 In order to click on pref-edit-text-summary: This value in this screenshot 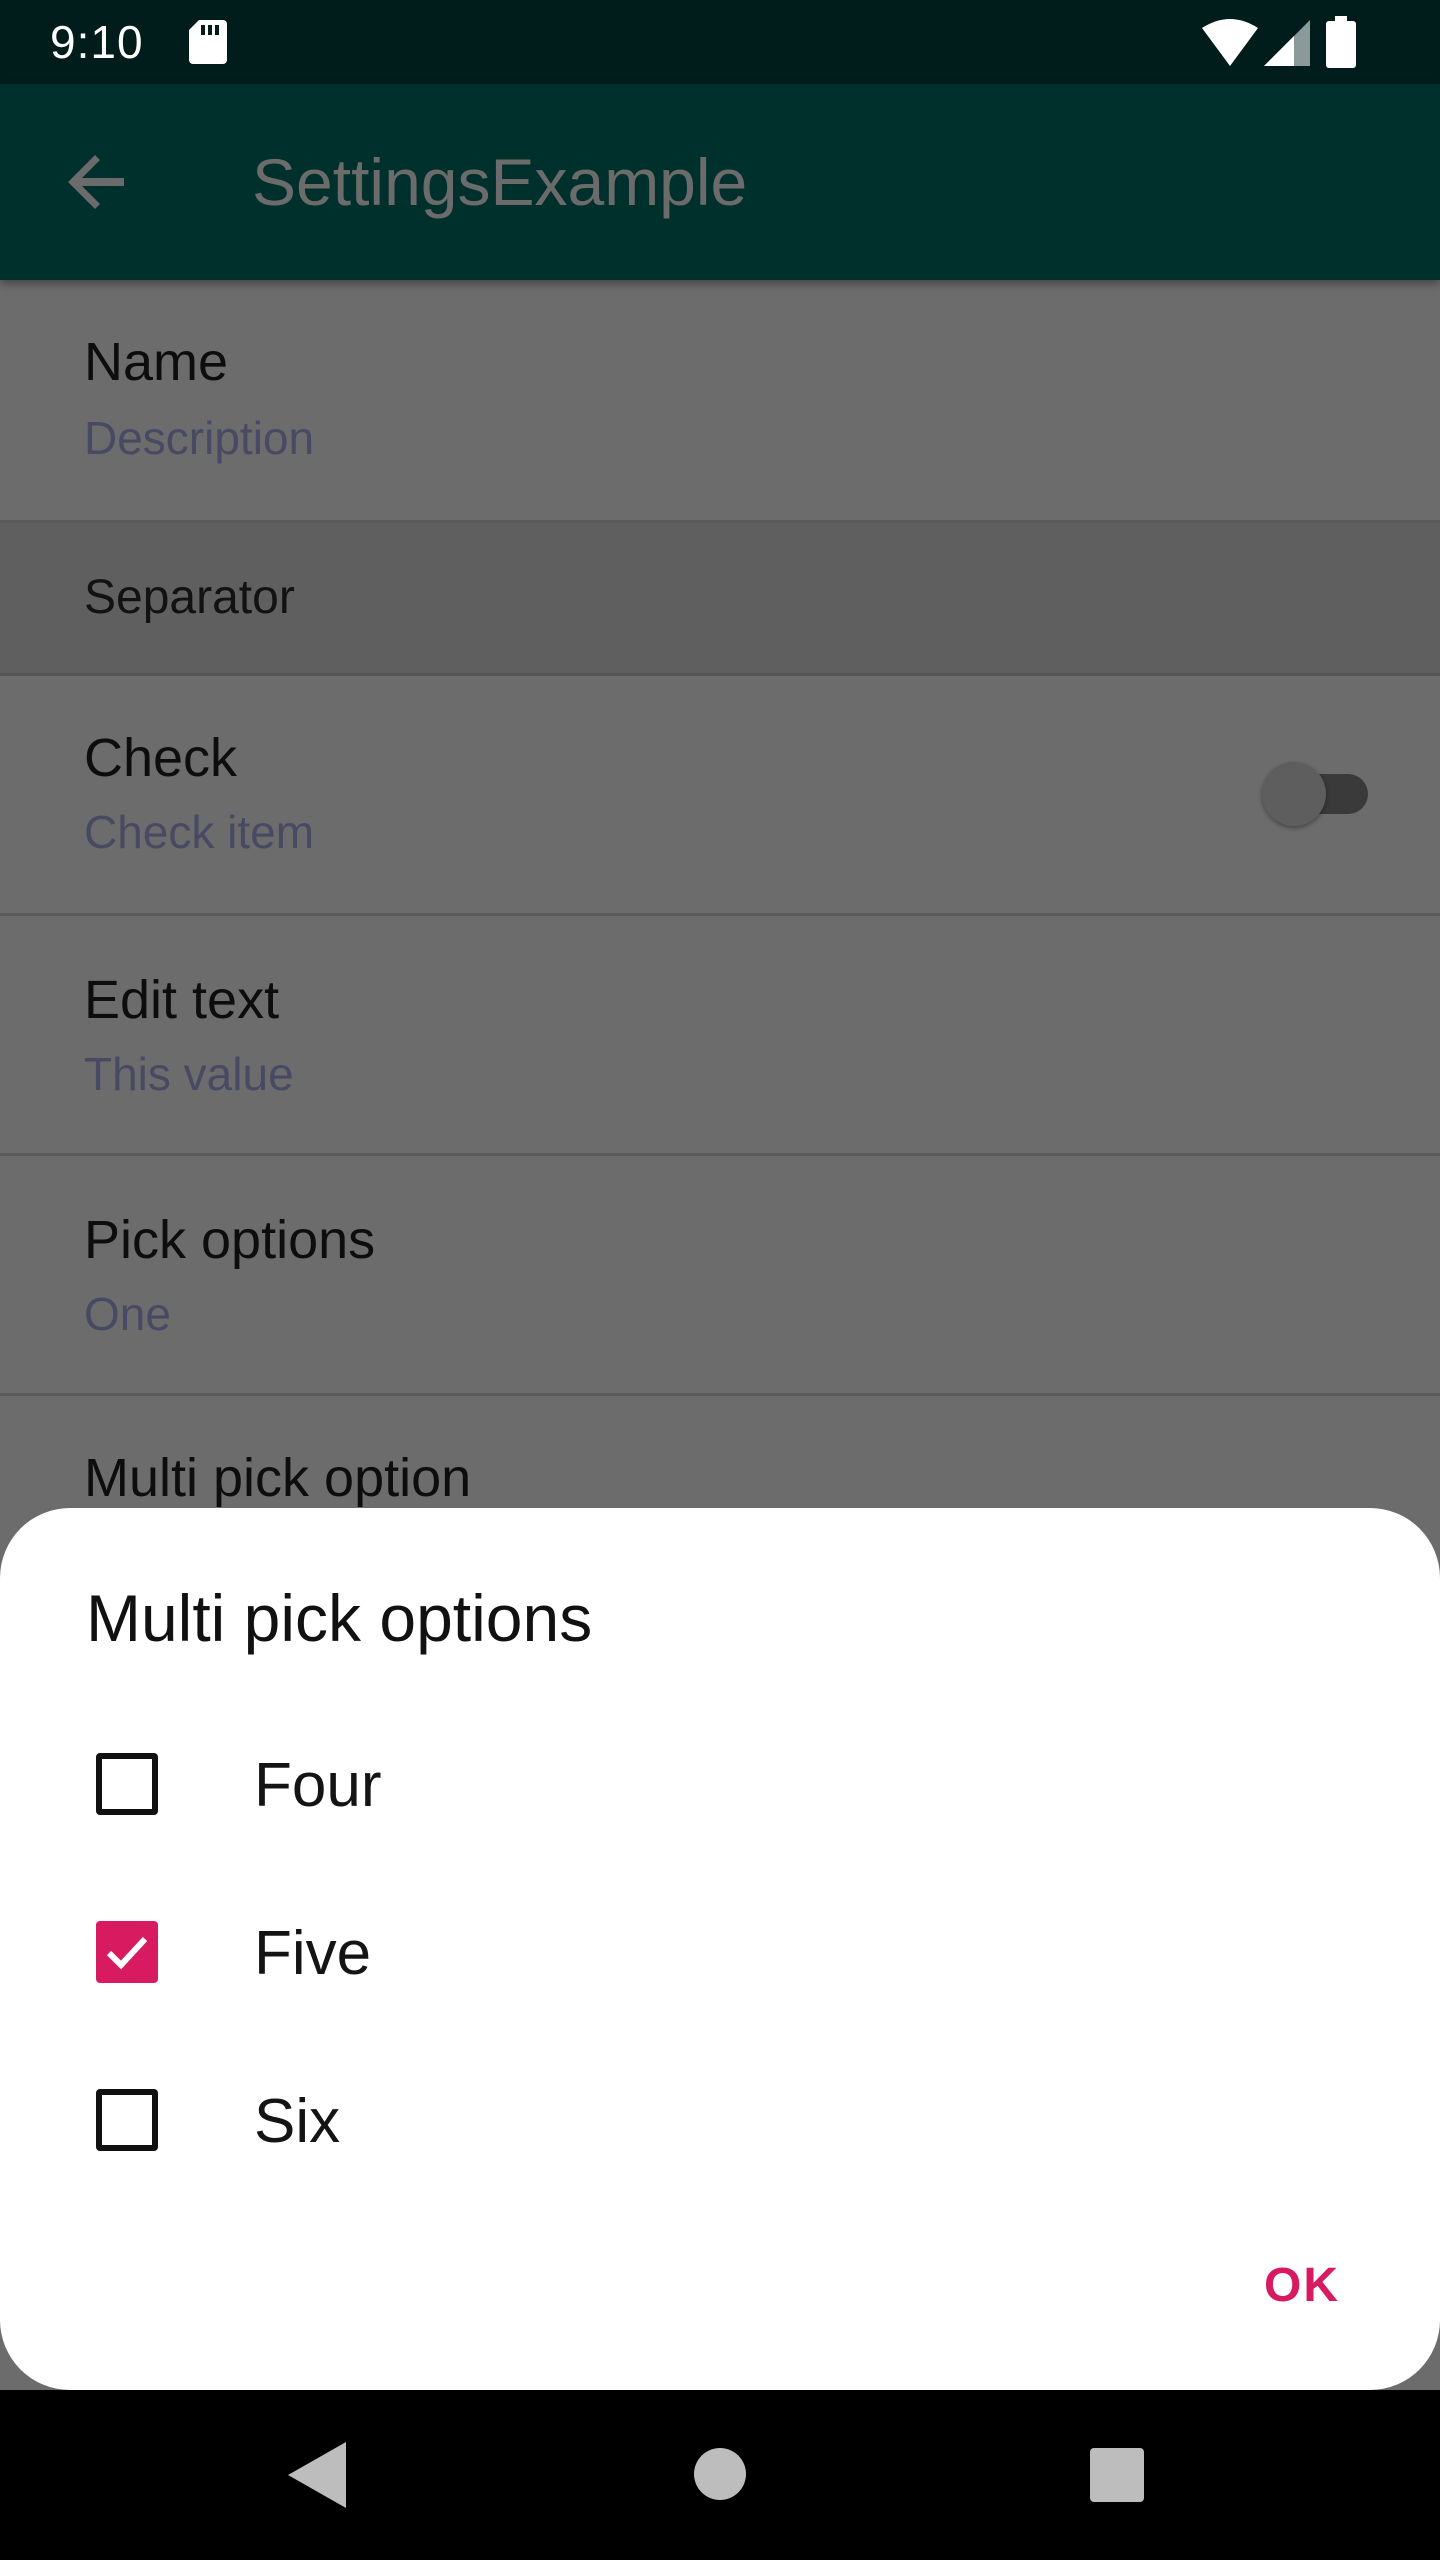, I will do `click(189, 1074)`.